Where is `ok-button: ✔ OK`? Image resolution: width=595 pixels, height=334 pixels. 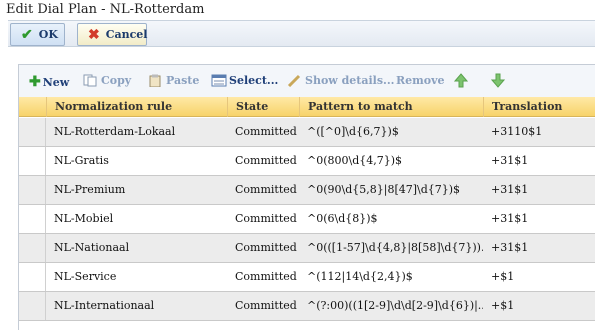 ok-button: ✔ OK is located at coordinates (37, 34).